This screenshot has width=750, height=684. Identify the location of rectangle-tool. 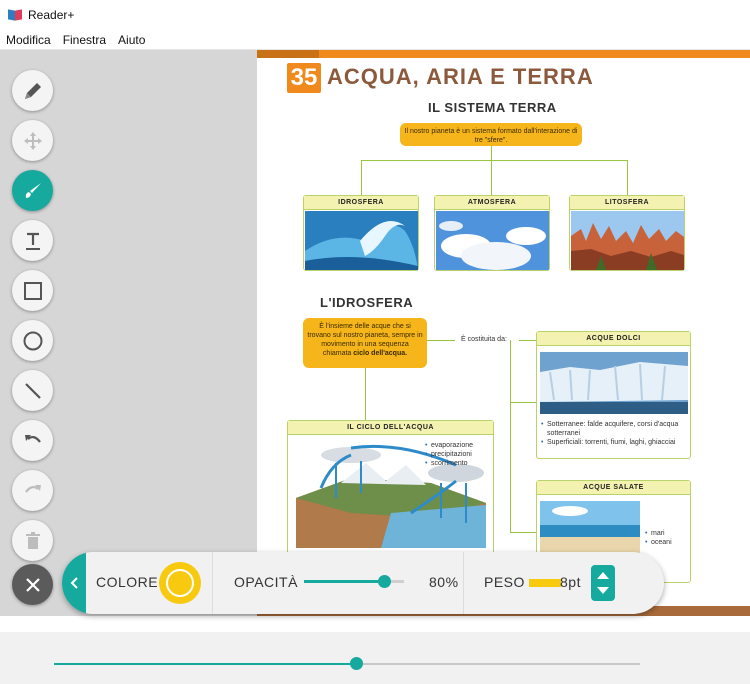
(32, 290).